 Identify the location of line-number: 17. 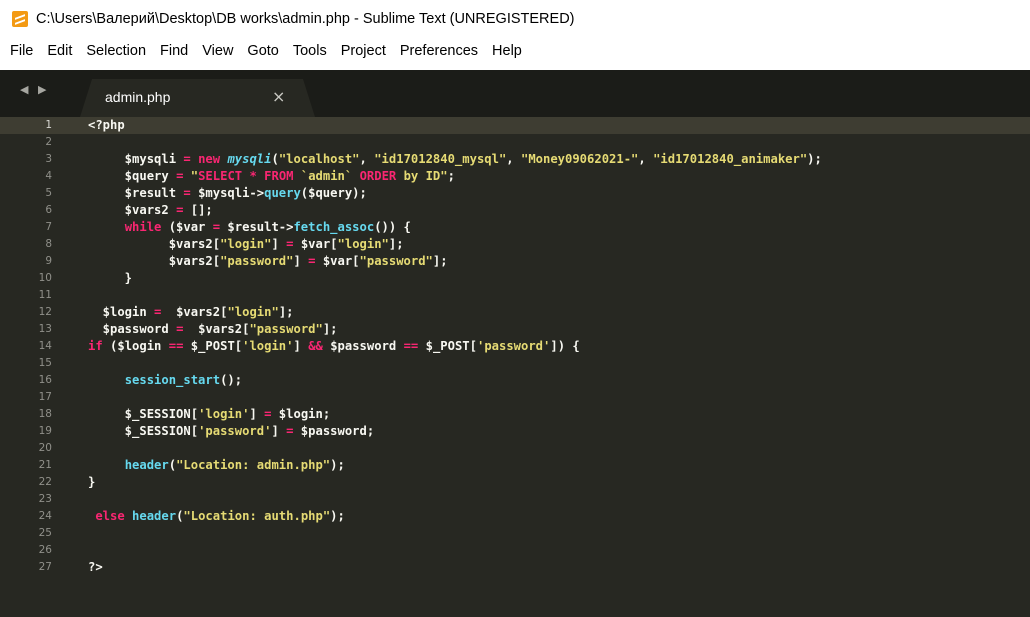
(45, 397).